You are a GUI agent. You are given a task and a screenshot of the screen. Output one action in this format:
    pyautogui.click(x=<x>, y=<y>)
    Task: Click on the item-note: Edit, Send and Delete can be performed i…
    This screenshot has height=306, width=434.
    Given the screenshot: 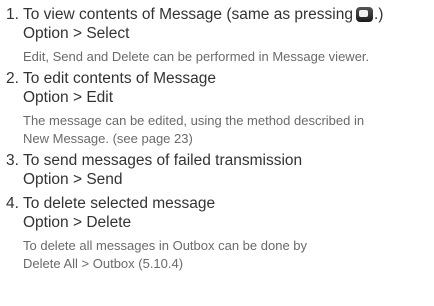 What is the action you would take?
    pyautogui.click(x=218, y=57)
    